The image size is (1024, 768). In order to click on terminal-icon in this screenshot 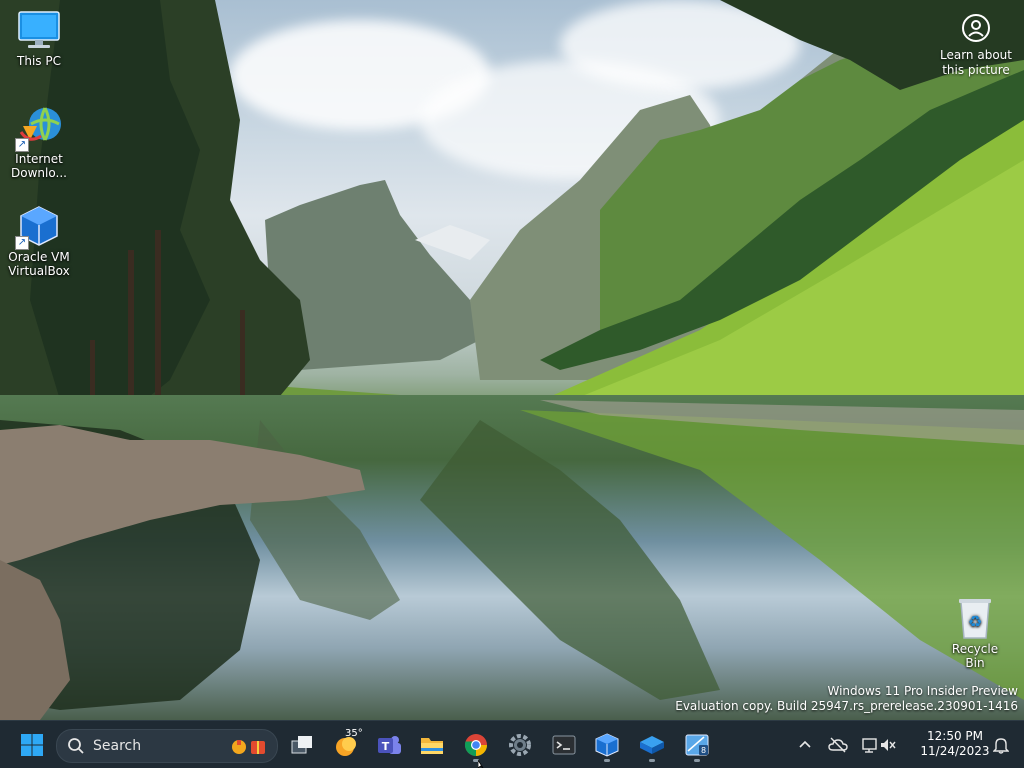, I will do `click(564, 745)`.